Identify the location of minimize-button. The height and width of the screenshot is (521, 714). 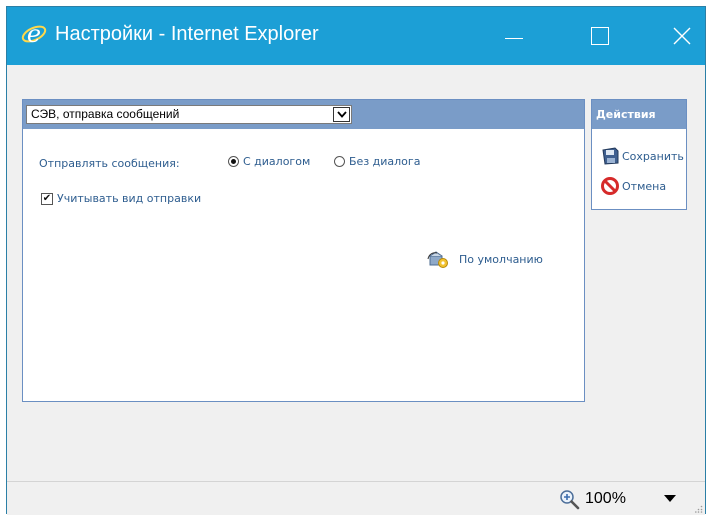
(514, 36).